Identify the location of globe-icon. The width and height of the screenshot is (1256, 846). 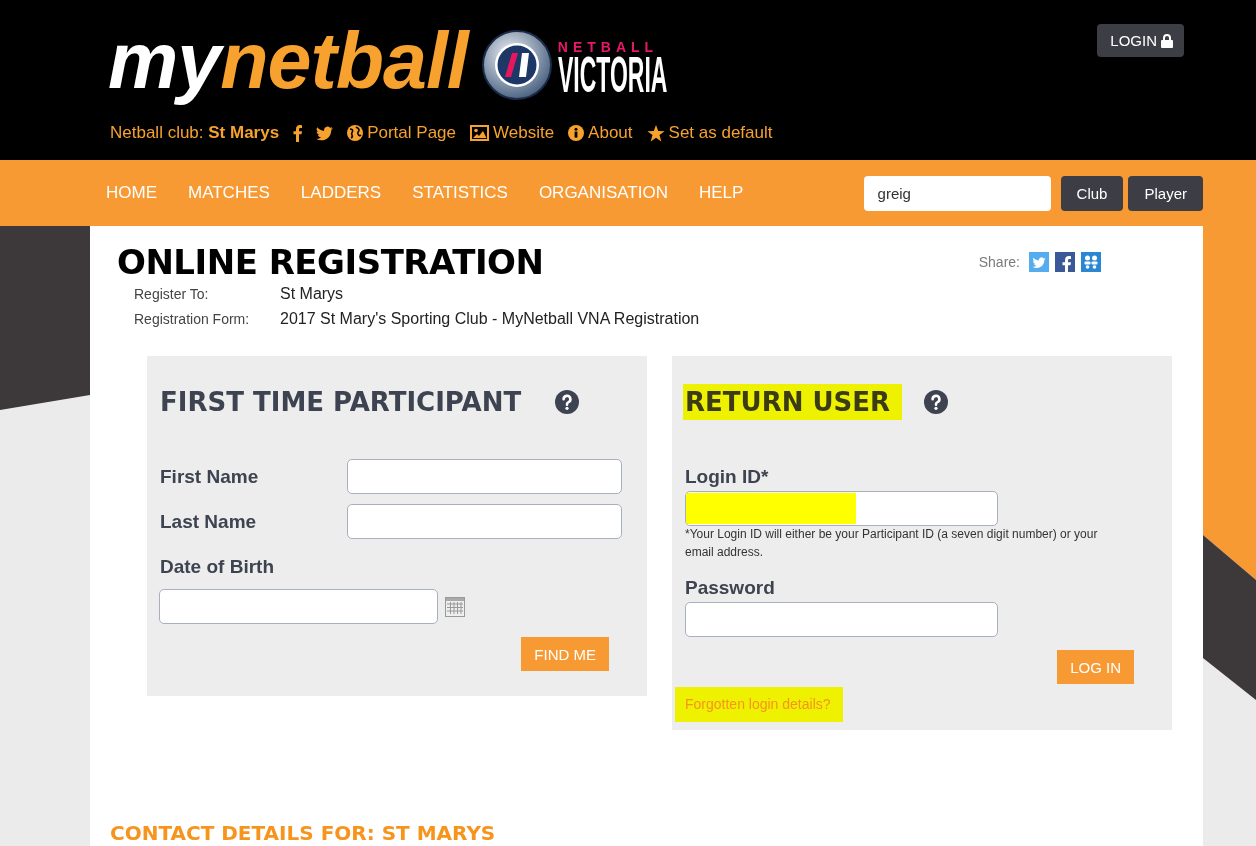
(355, 133).